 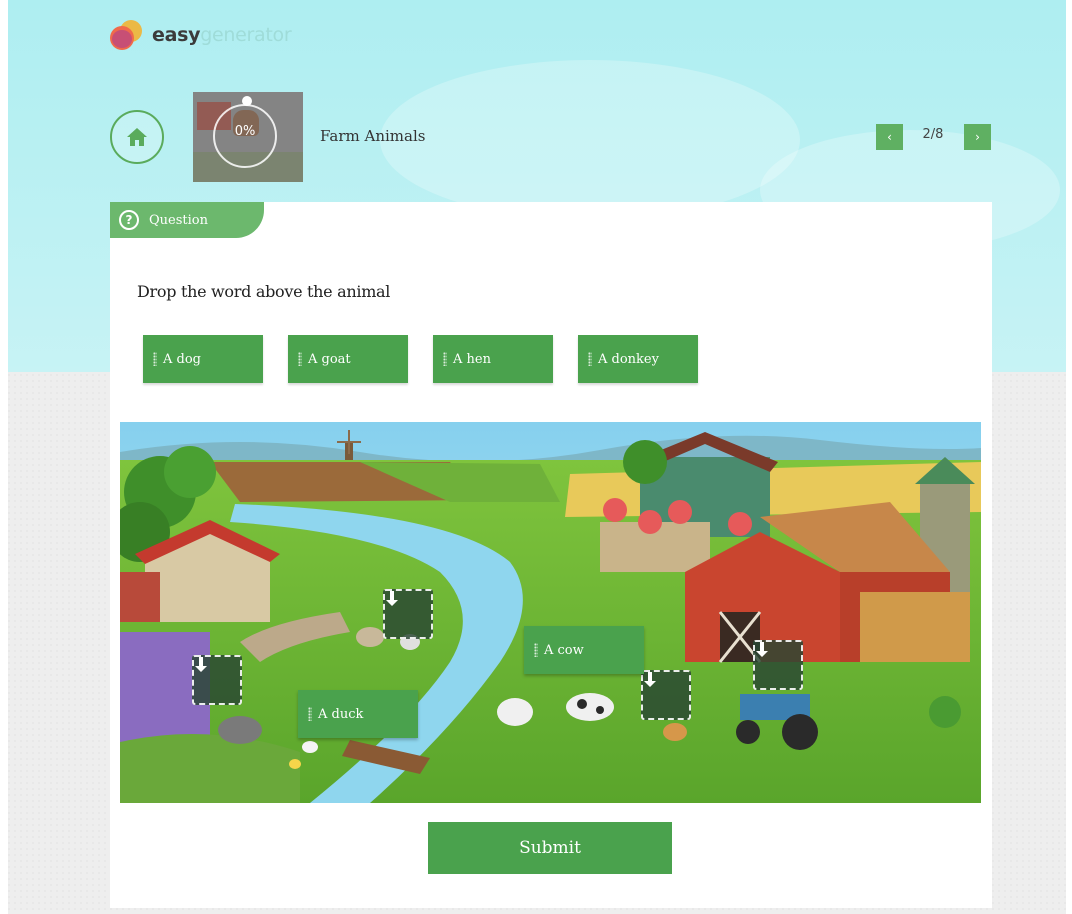 What do you see at coordinates (550, 848) in the screenshot?
I see `submit-button: Submit` at bounding box center [550, 848].